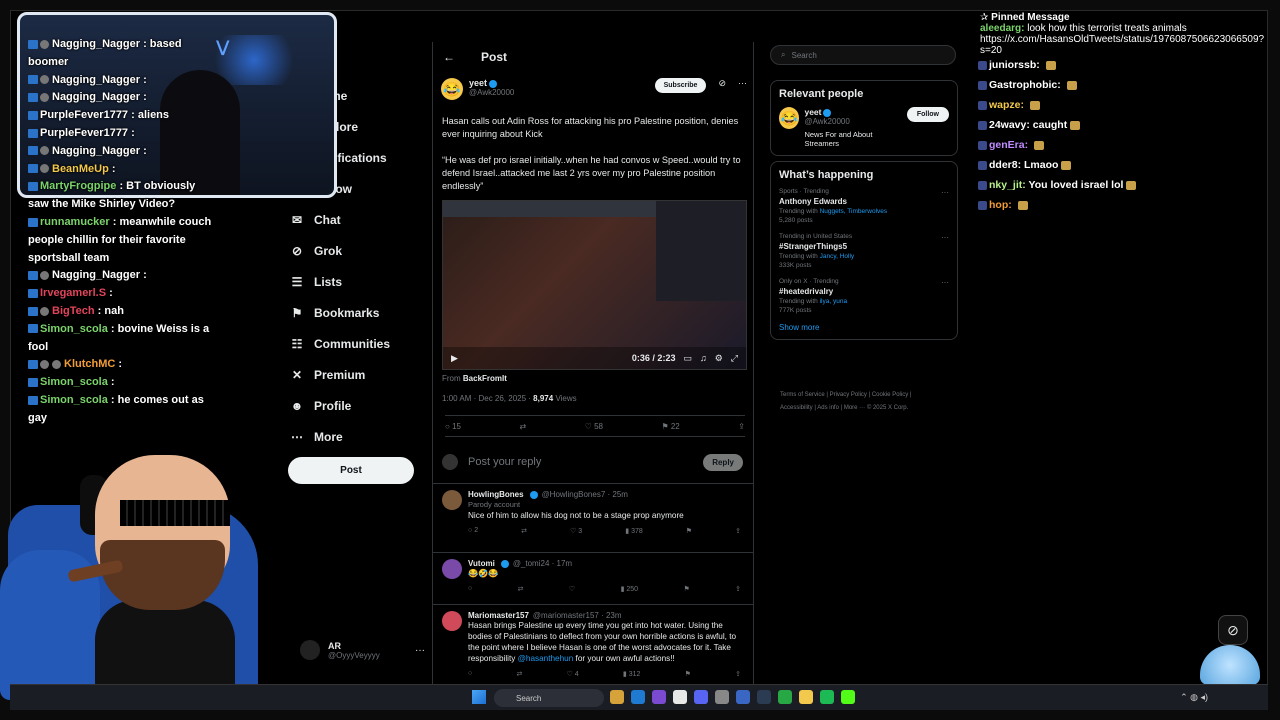 The image size is (1280, 720). Describe the element at coordinates (485, 378) in the screenshot. I see `source-link: BackFromIt` at that location.